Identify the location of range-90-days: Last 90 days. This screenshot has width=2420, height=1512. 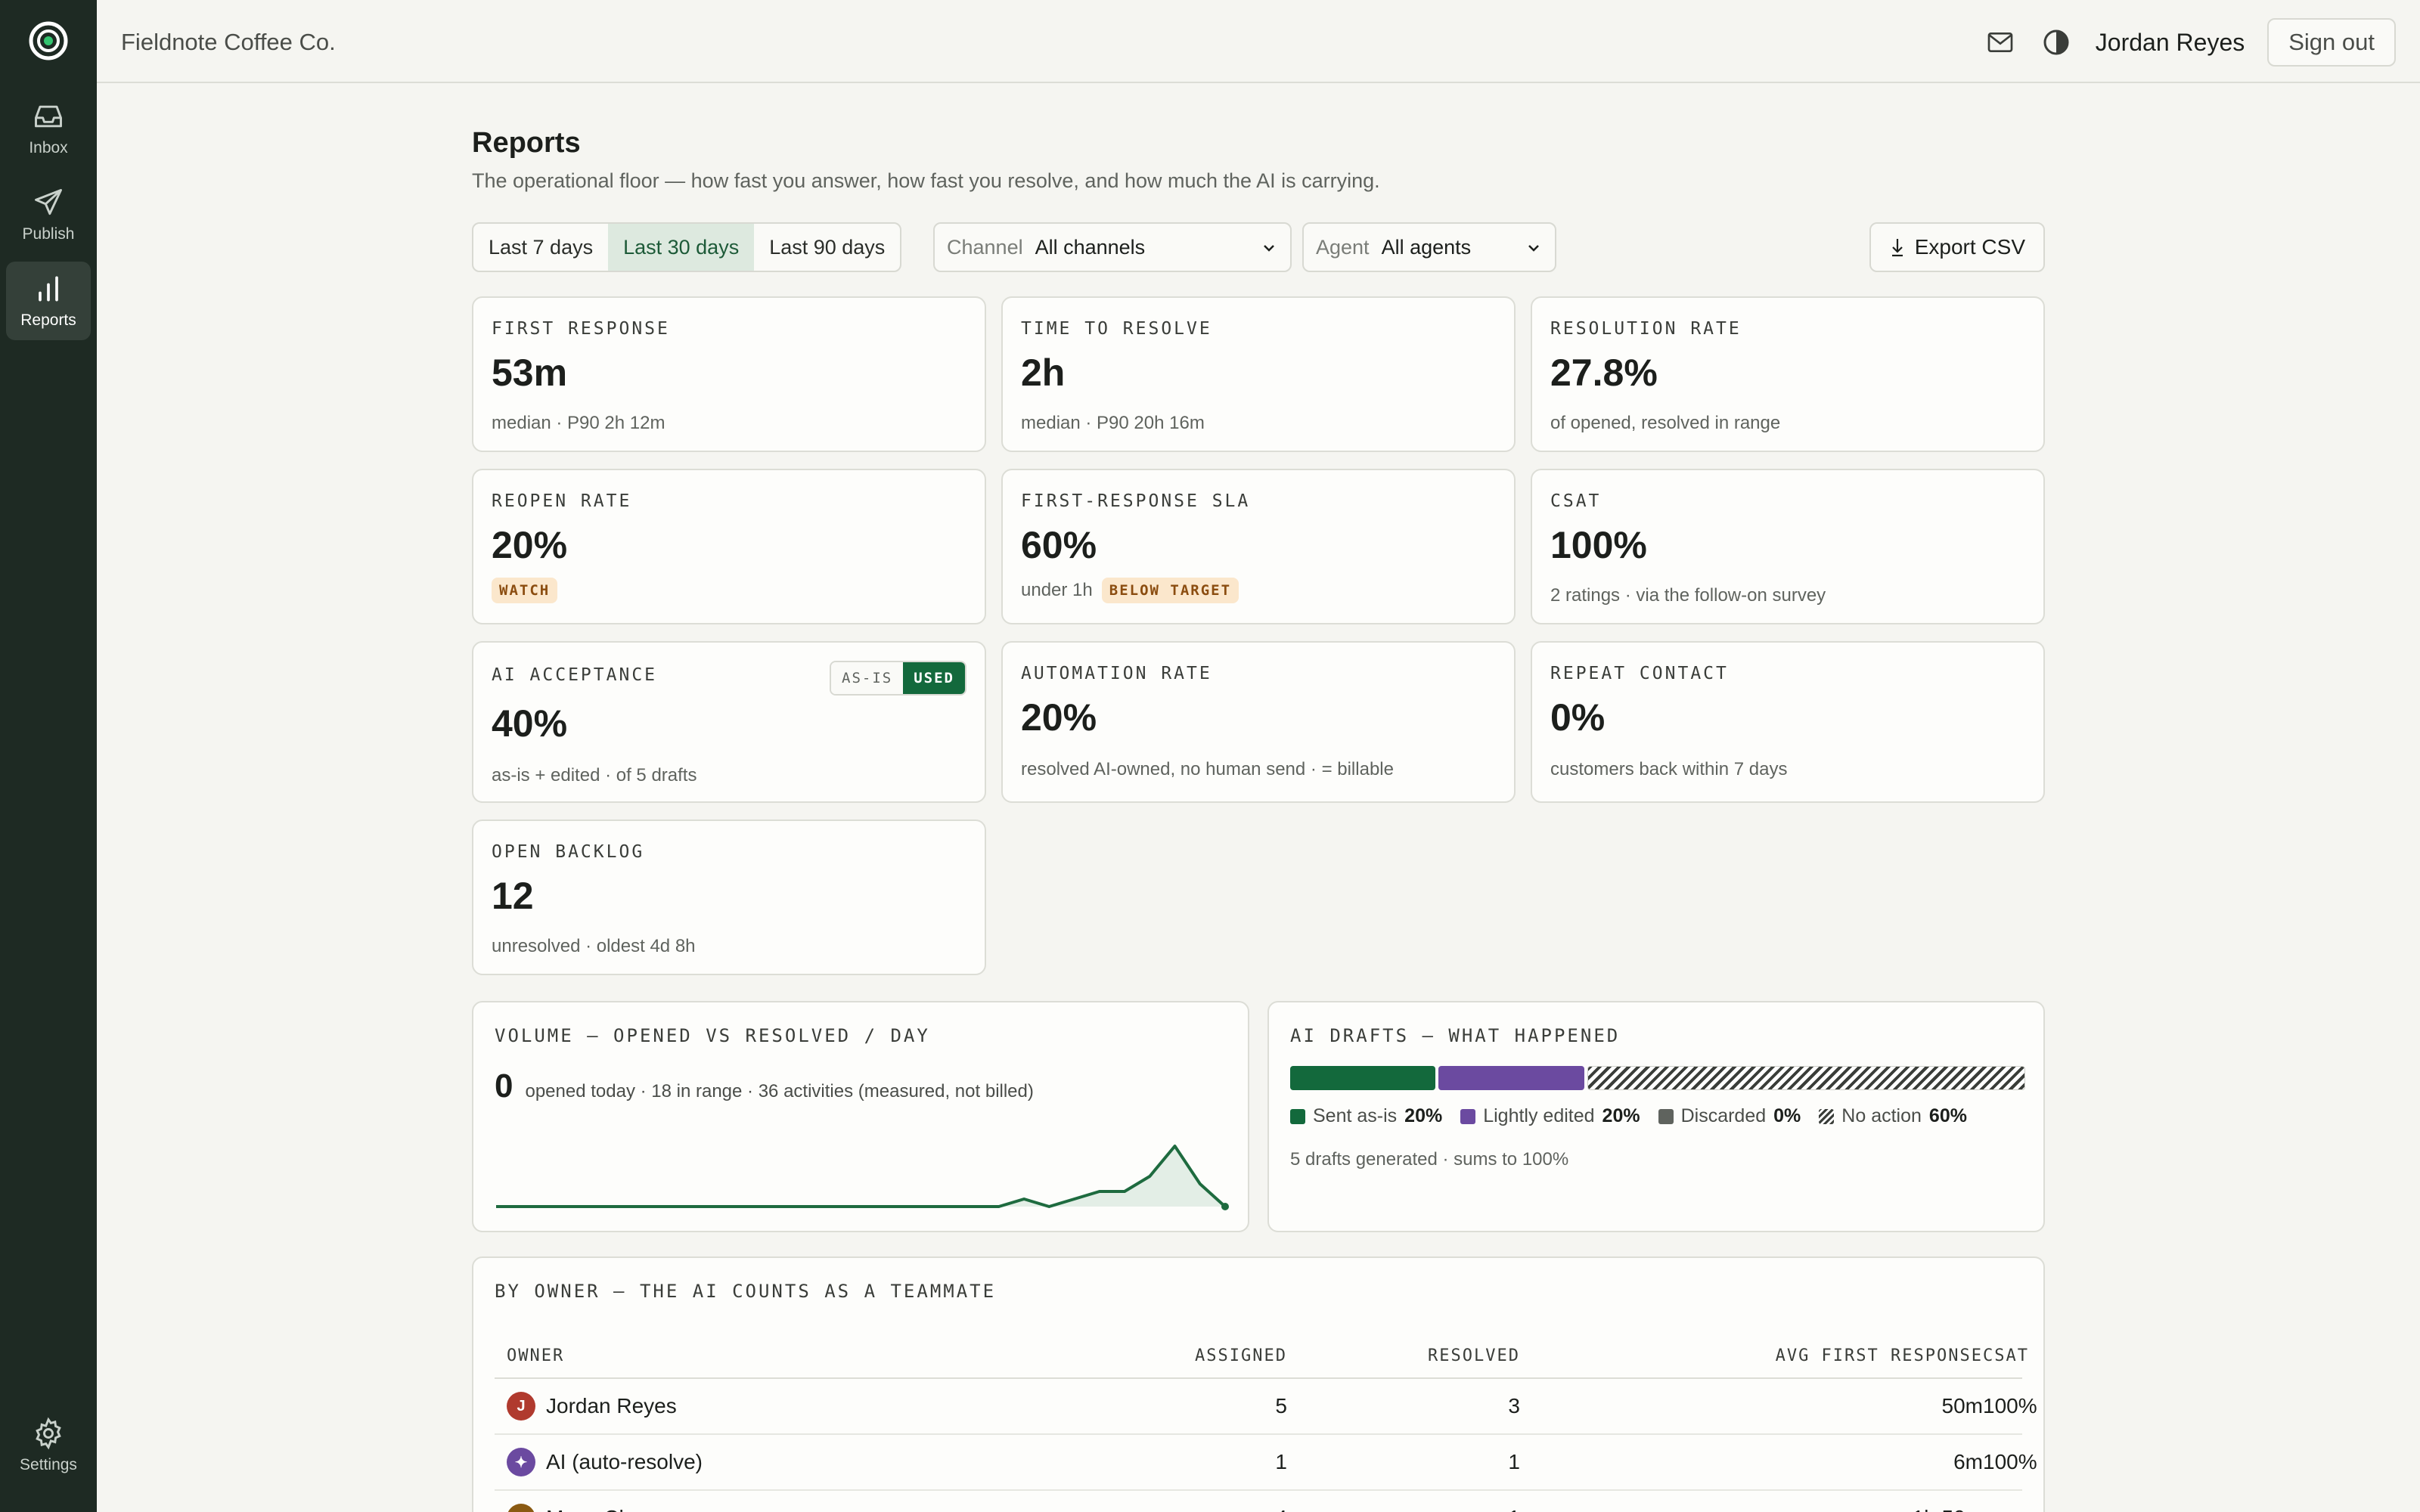
(827, 248).